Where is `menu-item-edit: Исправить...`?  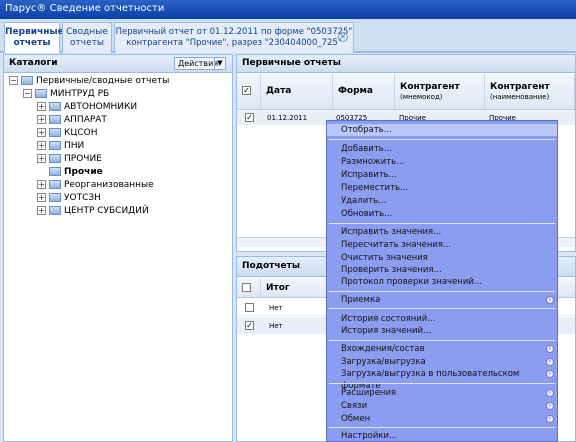
menu-item-edit: Исправить... is located at coordinates (442, 175).